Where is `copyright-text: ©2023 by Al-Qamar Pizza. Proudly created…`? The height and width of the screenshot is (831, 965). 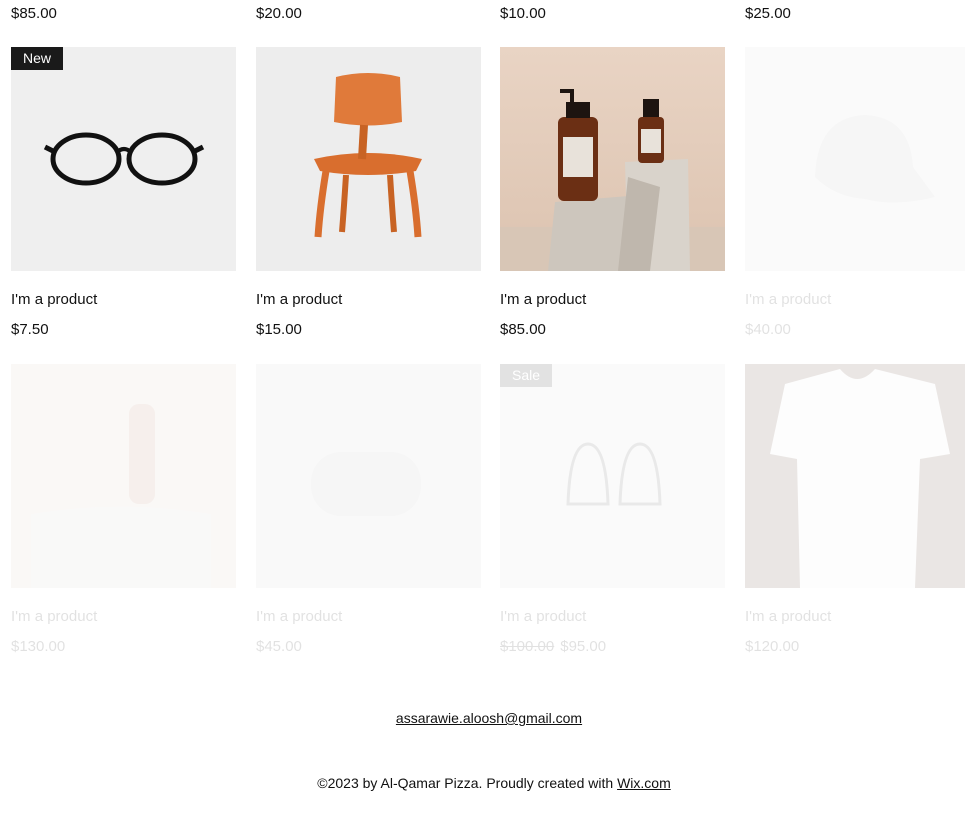
copyright-text: ©2023 by Al-Qamar Pizza. Proudly created… is located at coordinates (467, 783).